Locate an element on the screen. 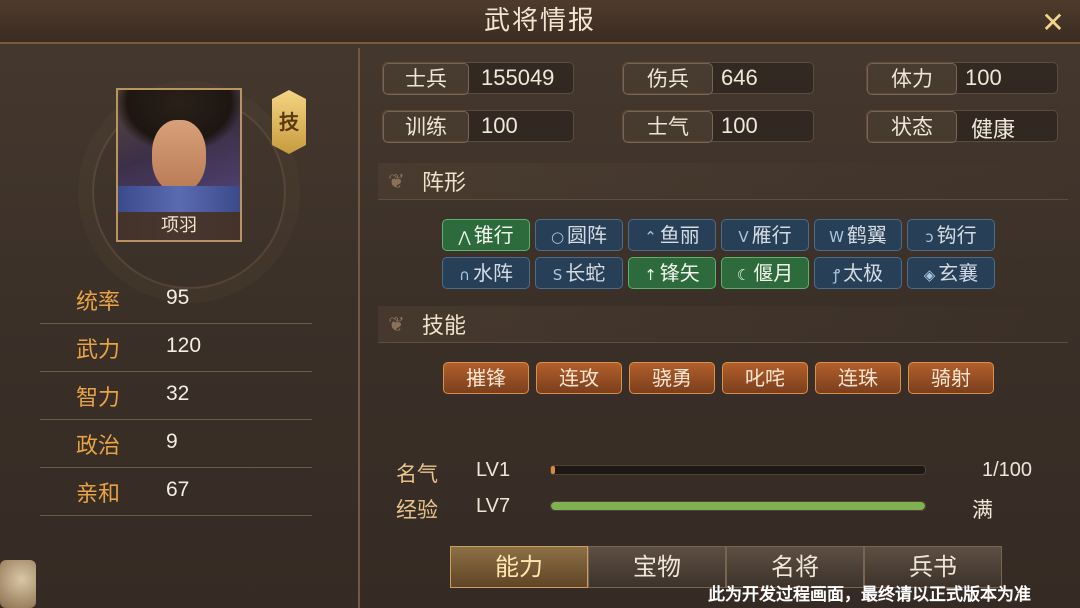  stat-row-politics: 政治 9 is located at coordinates (176, 444).